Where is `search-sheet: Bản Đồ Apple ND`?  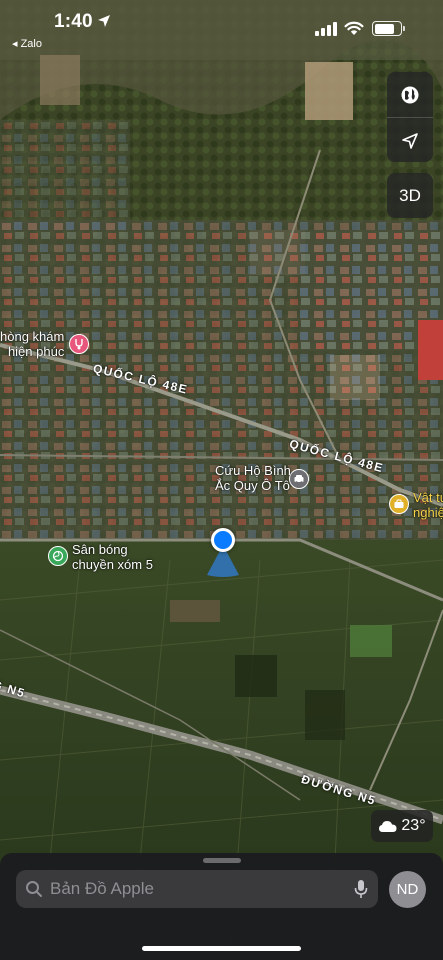 search-sheet: Bản Đồ Apple ND is located at coordinates (221, 906).